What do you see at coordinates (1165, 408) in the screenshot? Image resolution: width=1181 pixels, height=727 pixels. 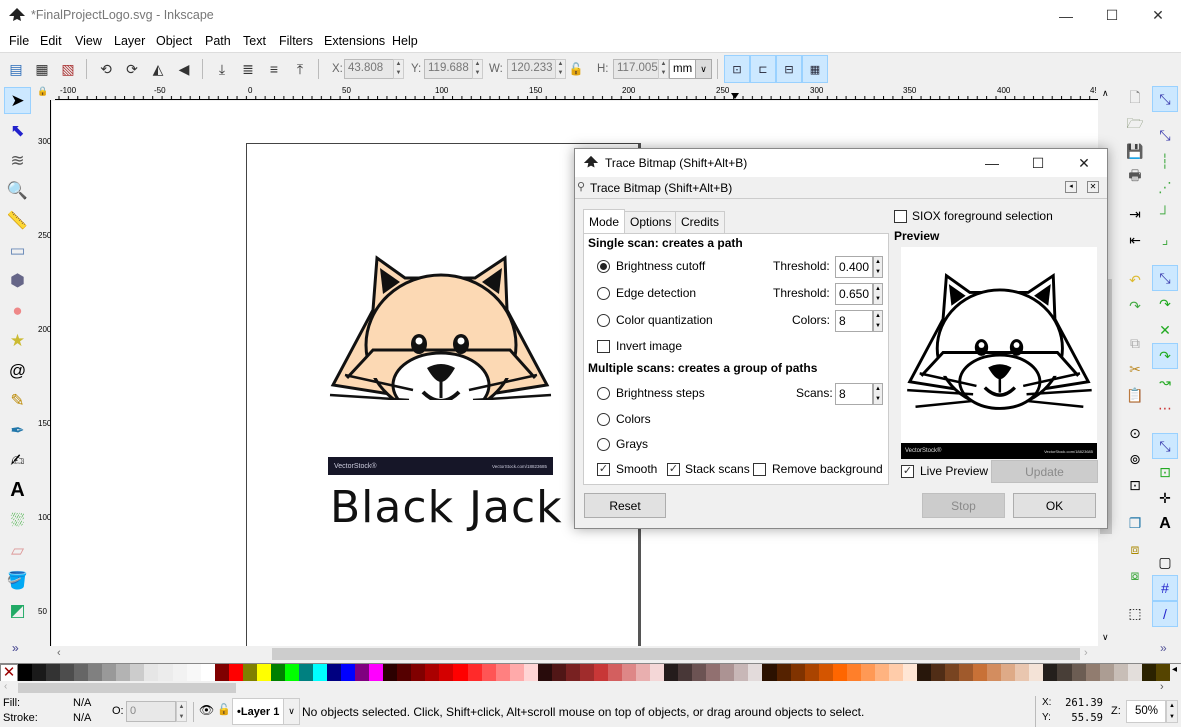 I see `snap-midpoints-toggle: ⋯` at bounding box center [1165, 408].